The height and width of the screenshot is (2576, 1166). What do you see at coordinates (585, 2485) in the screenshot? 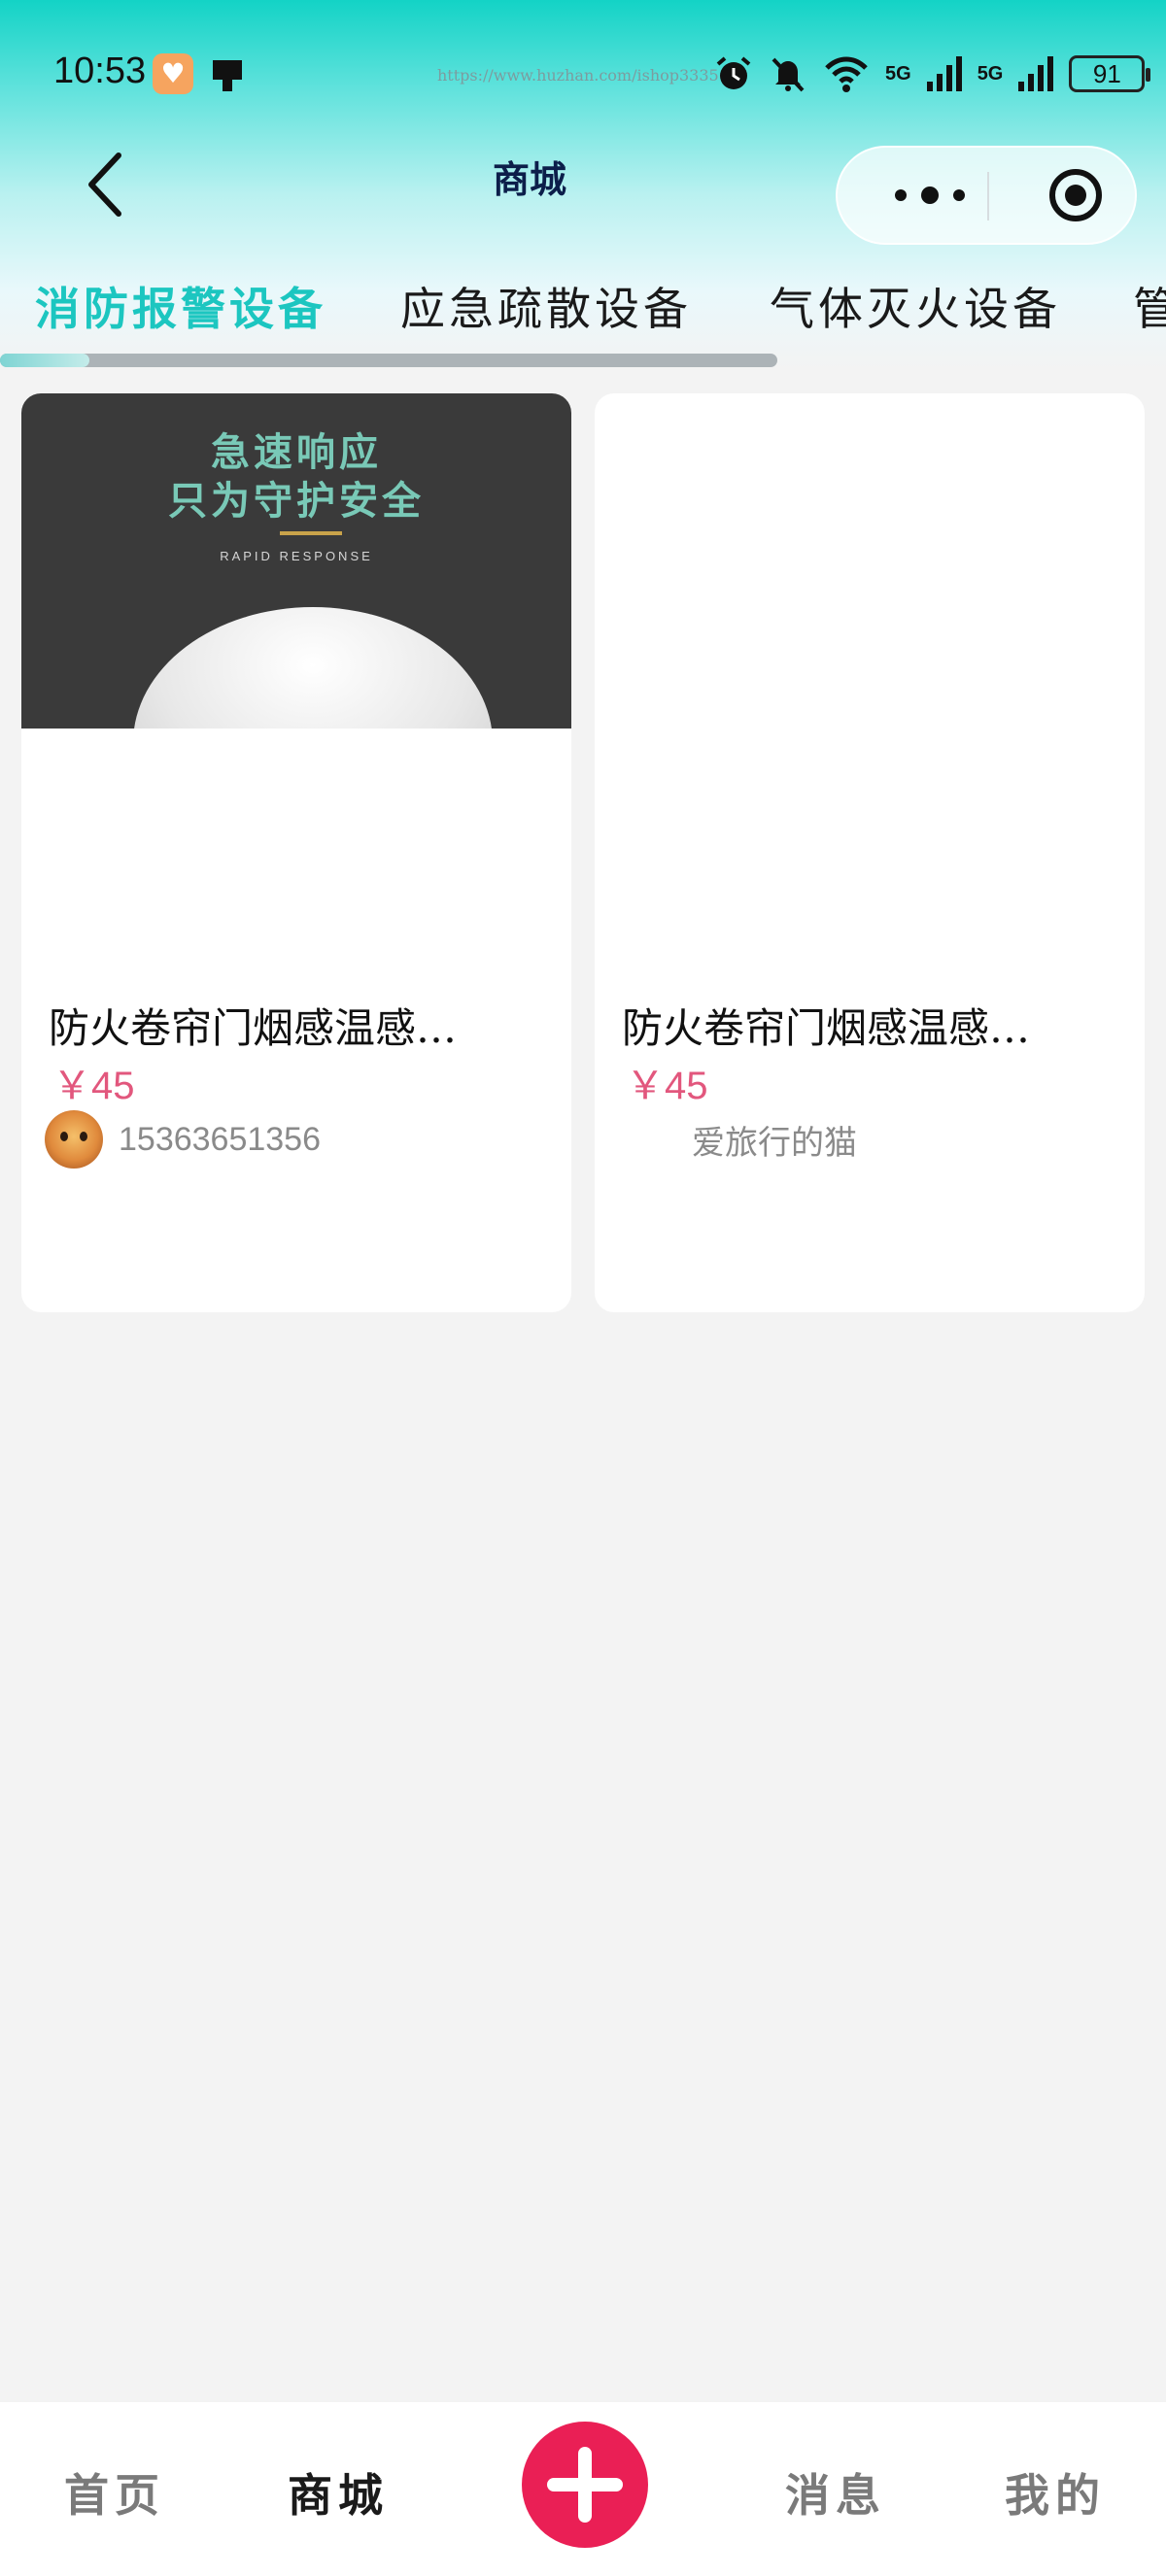
I see `publish-plus-button` at bounding box center [585, 2485].